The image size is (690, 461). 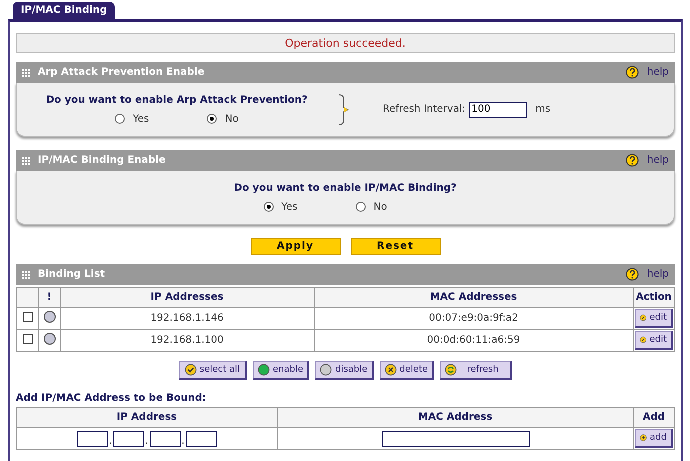 What do you see at coordinates (644, 438) in the screenshot?
I see `plus-icon` at bounding box center [644, 438].